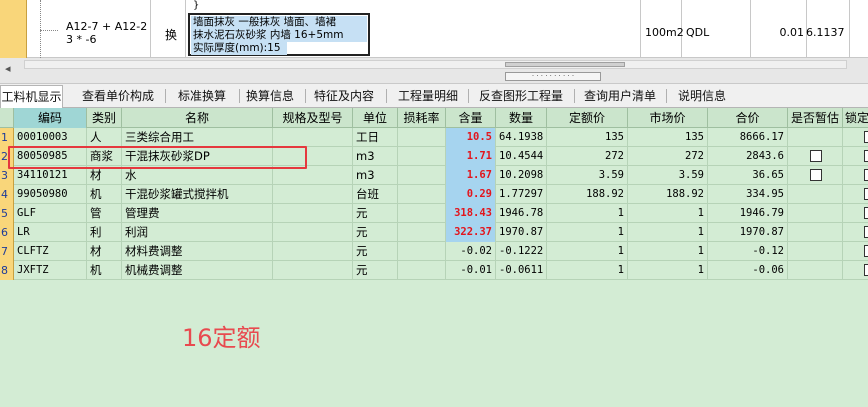 Image resolution: width=868 pixels, height=407 pixels. I want to click on header-base-price: 定额价, so click(587, 118).